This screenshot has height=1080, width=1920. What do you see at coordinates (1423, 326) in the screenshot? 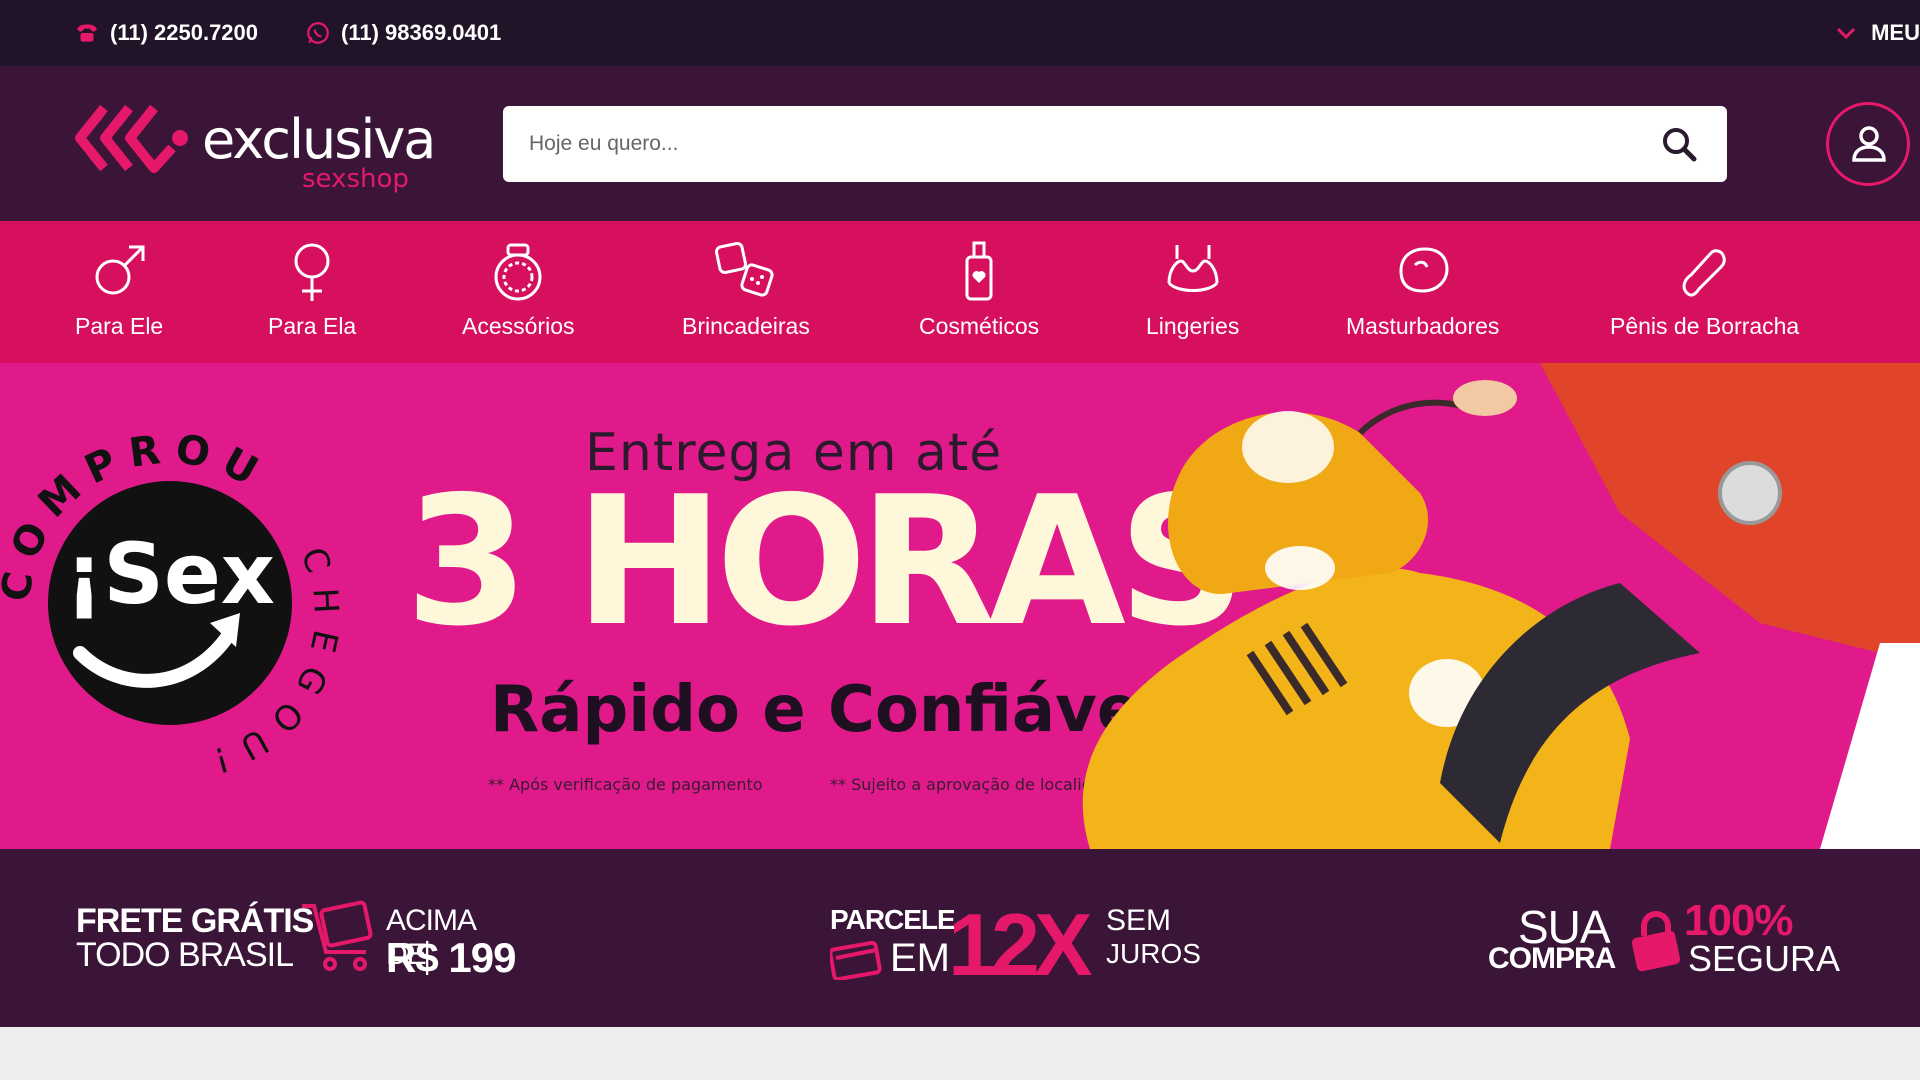
I see `category-label: Masturbadores` at bounding box center [1423, 326].